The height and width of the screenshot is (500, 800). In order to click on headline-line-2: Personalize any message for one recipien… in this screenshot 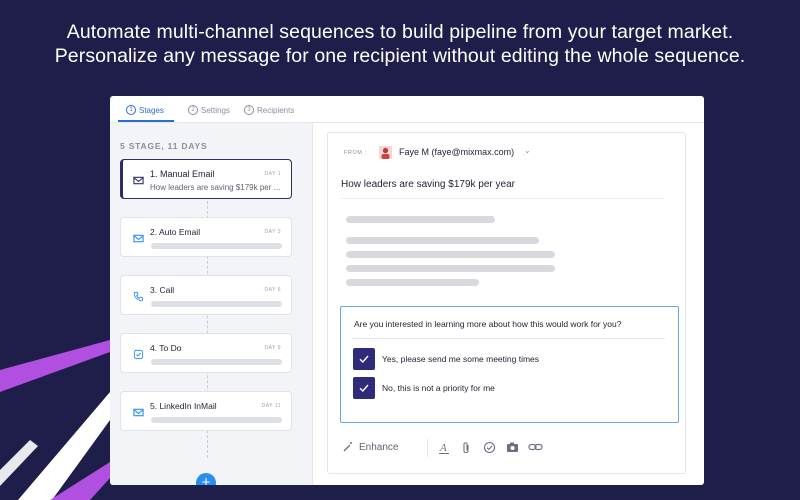, I will do `click(400, 56)`.